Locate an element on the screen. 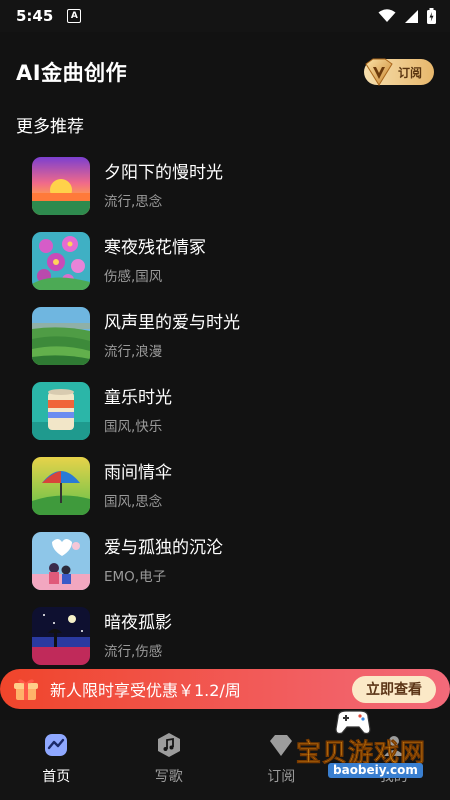 The height and width of the screenshot is (800, 450). song-title: 暗夜孤影 is located at coordinates (138, 623).